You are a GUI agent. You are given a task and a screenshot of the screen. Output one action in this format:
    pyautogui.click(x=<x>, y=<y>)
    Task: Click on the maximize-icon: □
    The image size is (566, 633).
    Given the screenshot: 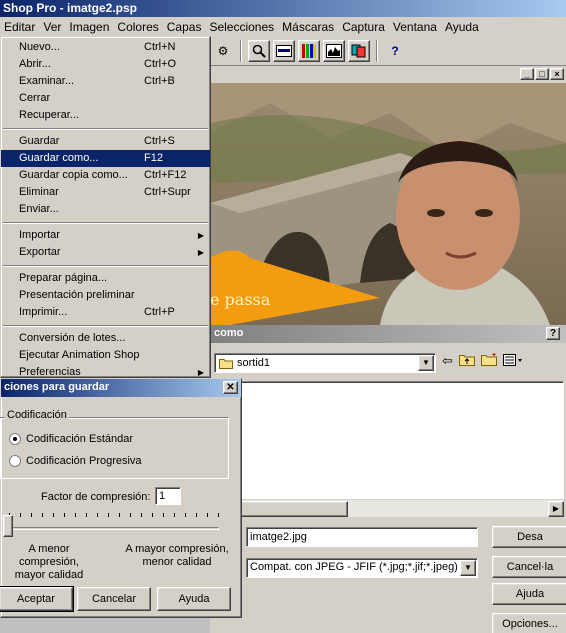 What is the action you would take?
    pyautogui.click(x=542, y=74)
    